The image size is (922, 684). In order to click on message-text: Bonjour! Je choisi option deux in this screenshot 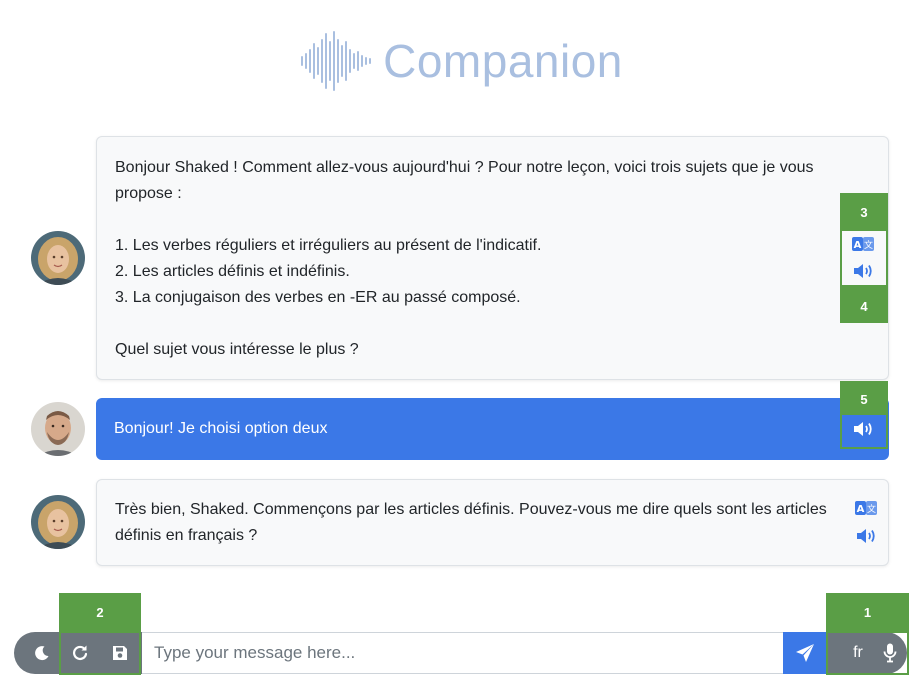, I will do `click(221, 428)`.